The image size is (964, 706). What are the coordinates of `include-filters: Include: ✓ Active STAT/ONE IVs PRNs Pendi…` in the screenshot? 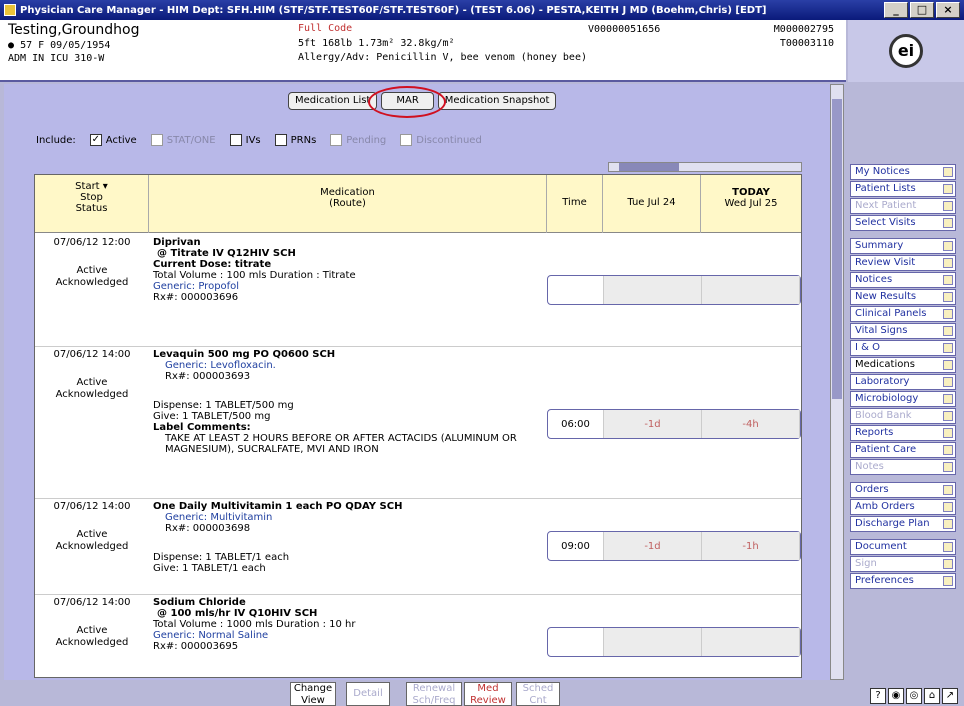 It's located at (259, 140).